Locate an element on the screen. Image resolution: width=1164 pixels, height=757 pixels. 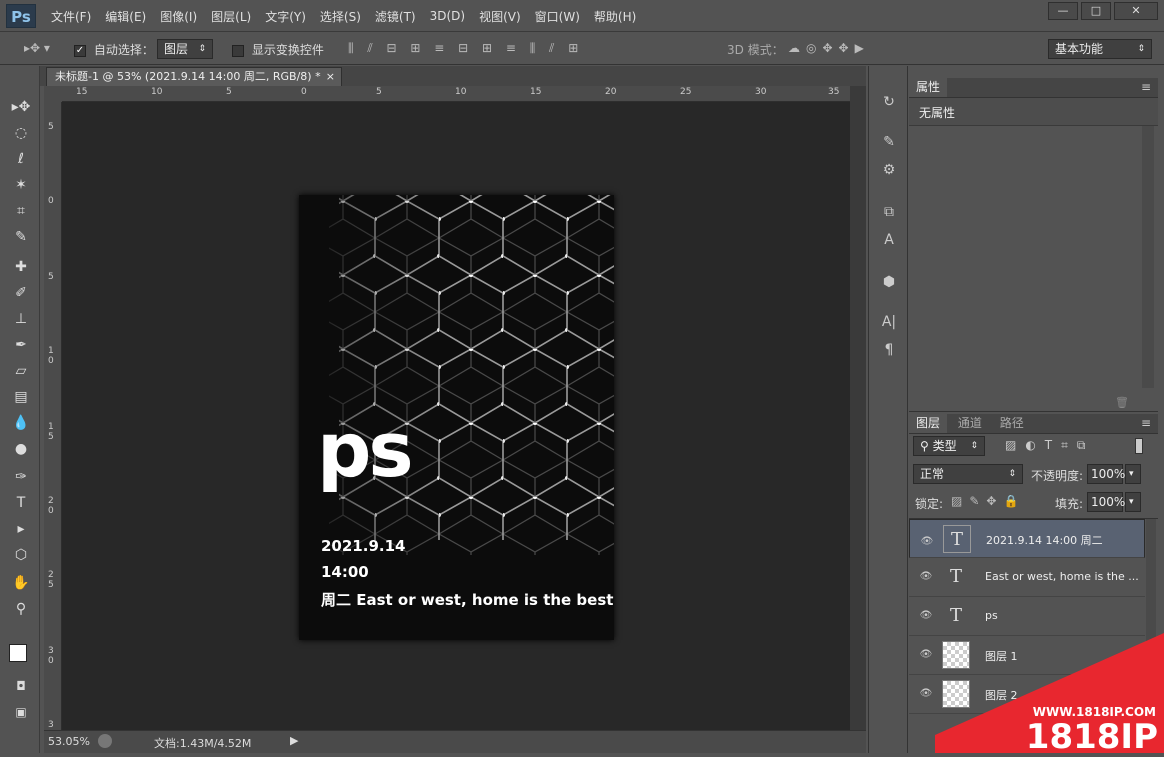
status-menu-arrow-icon: ▶ is located at coordinates (294, 740).